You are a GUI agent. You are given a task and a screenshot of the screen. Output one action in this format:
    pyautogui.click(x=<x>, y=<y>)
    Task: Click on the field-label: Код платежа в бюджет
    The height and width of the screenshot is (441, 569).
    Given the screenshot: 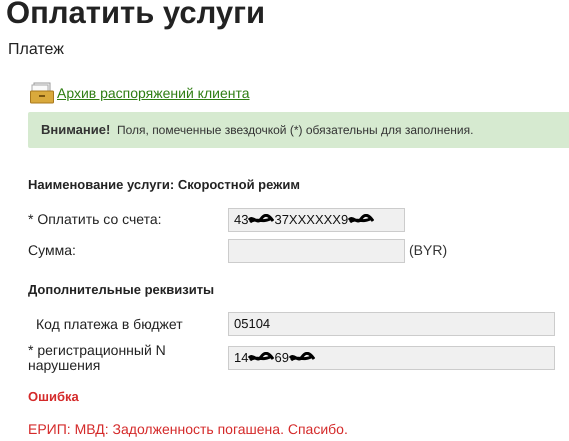 What is the action you would take?
    pyautogui.click(x=109, y=324)
    